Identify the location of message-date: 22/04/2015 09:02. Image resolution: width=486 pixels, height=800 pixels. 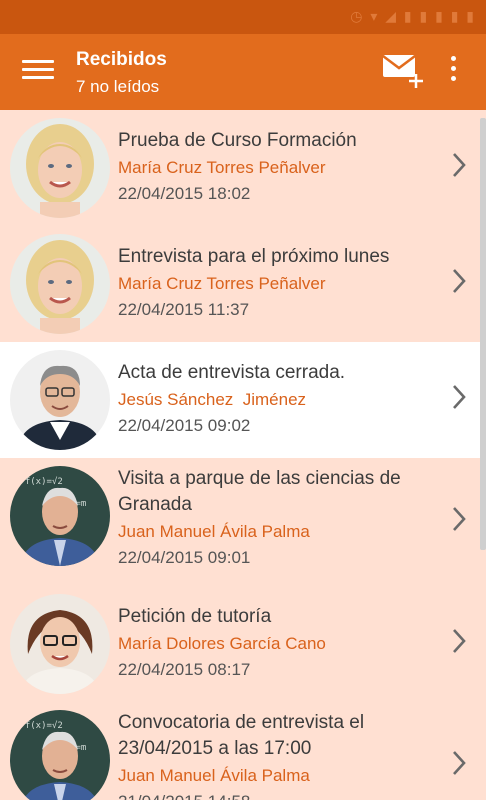
(184, 425).